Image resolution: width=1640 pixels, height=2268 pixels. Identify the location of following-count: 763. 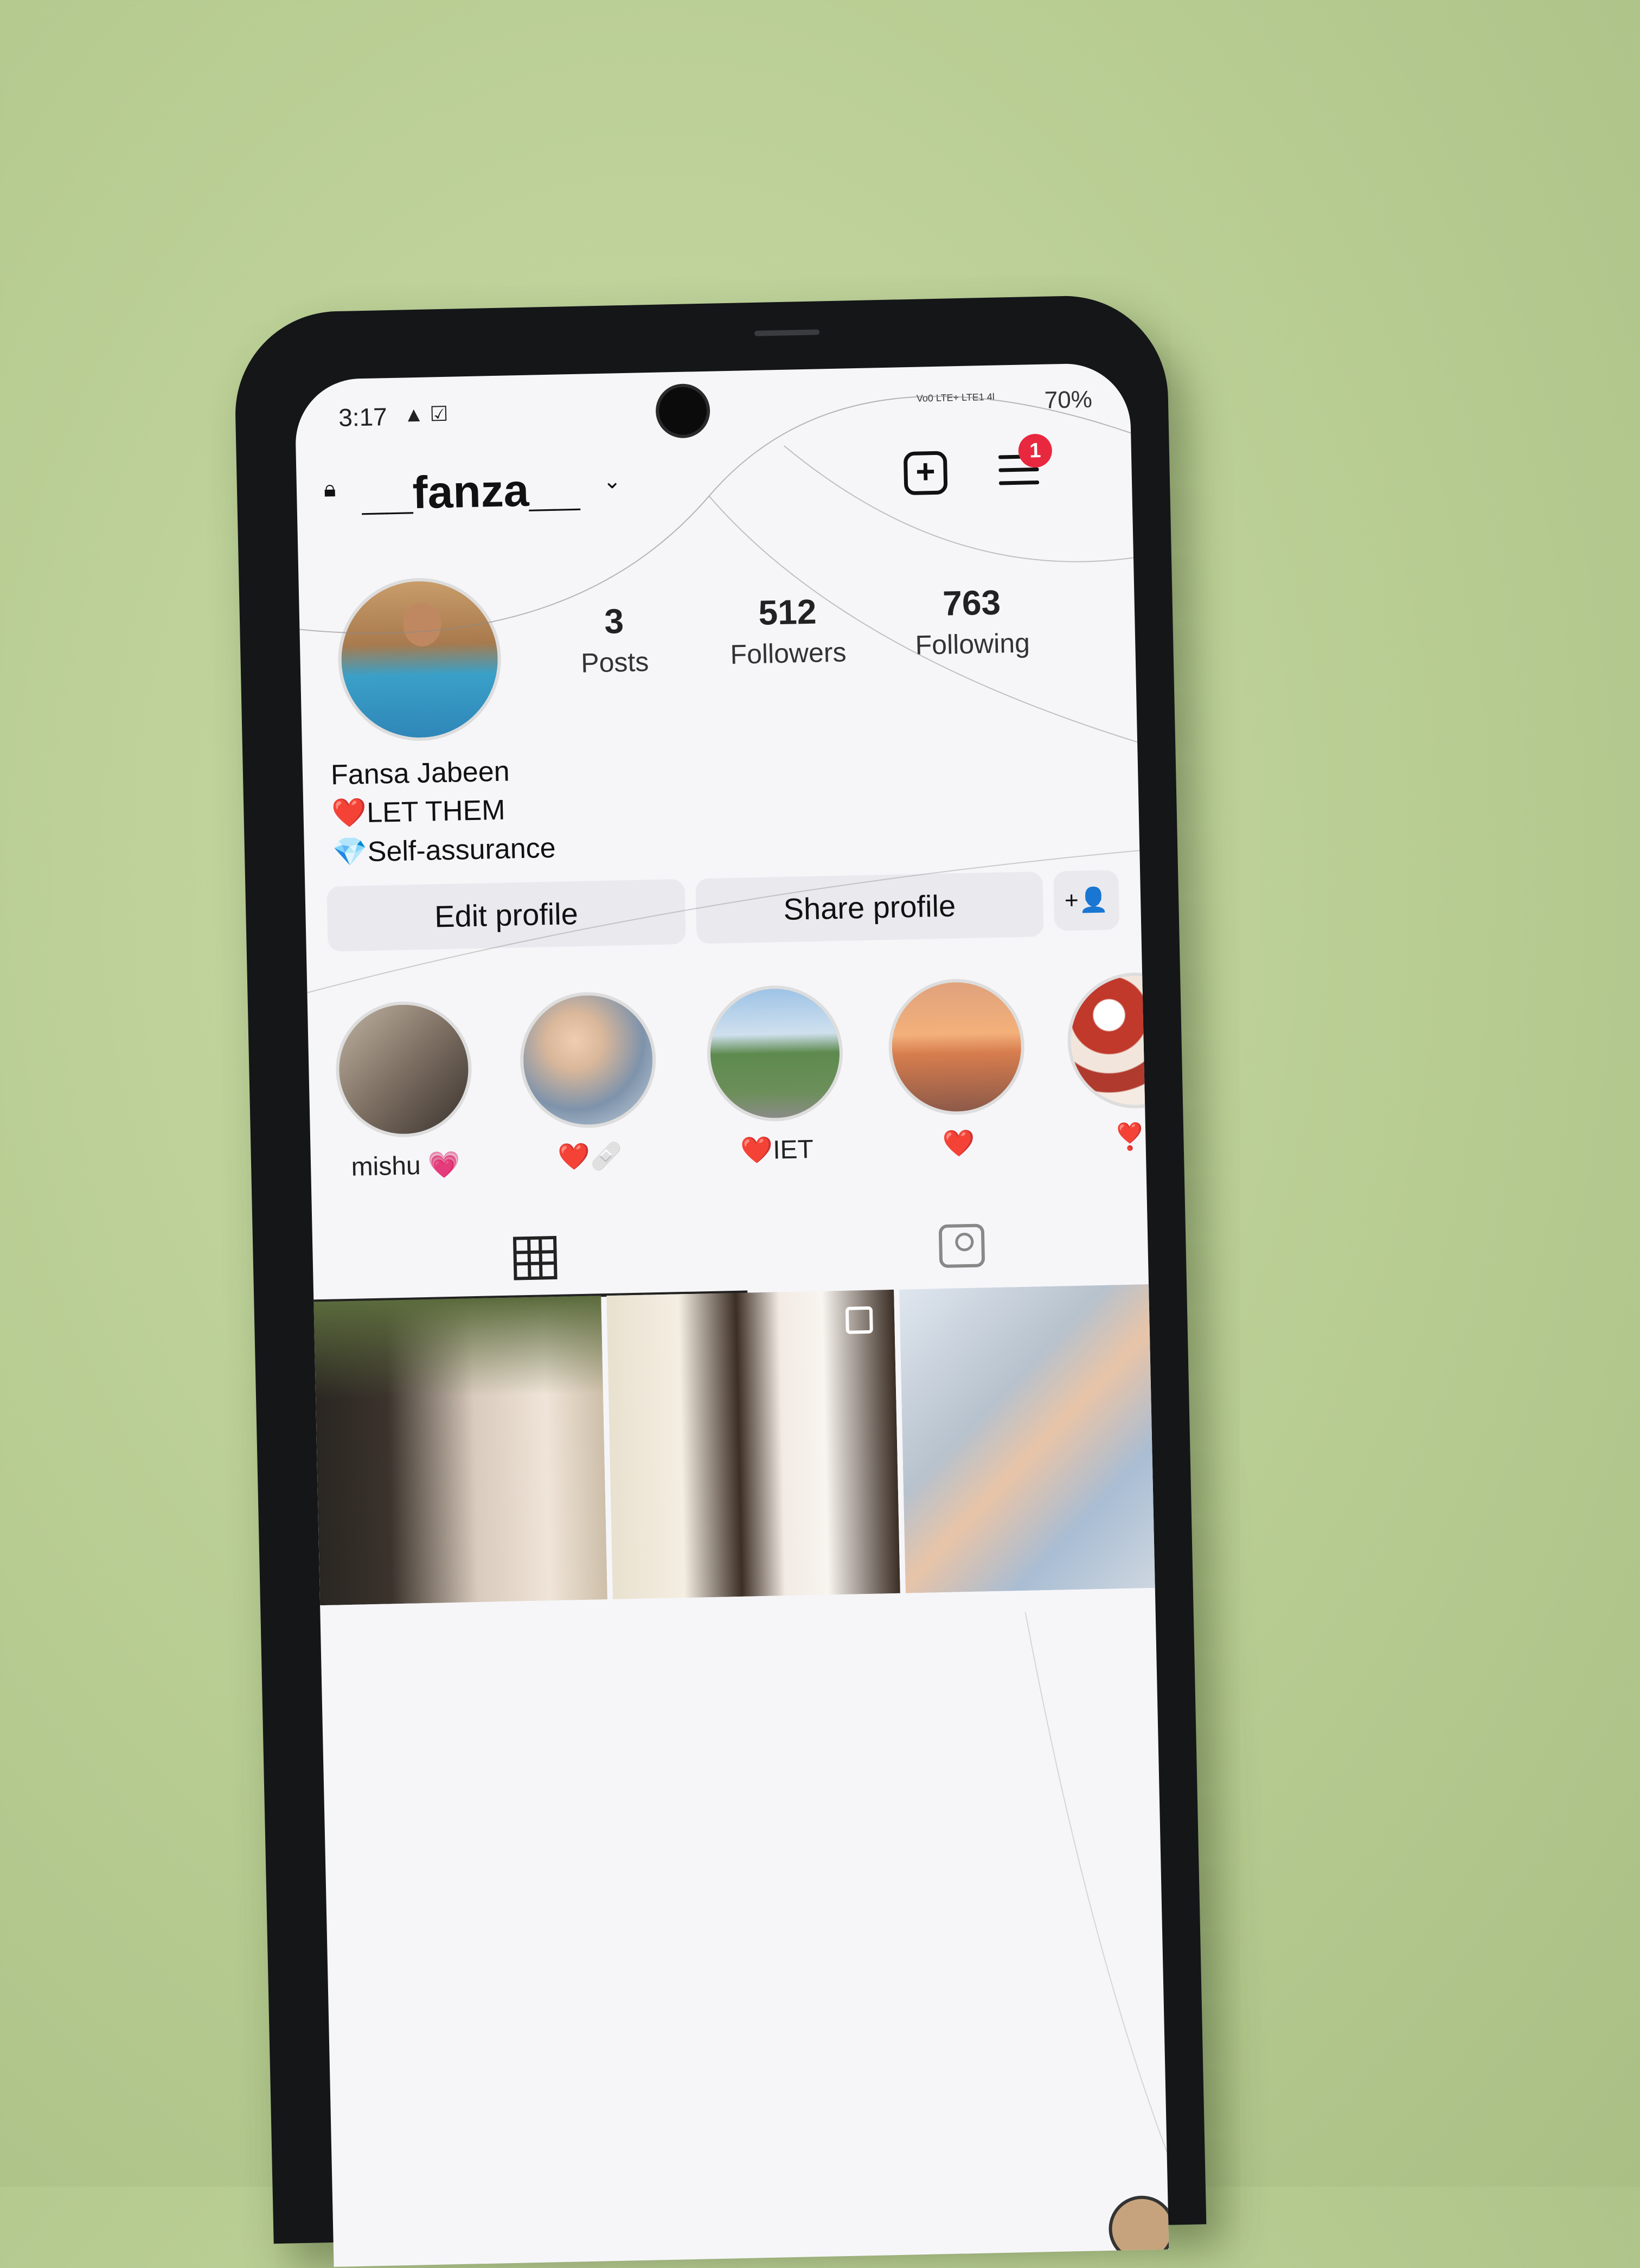
(972, 602).